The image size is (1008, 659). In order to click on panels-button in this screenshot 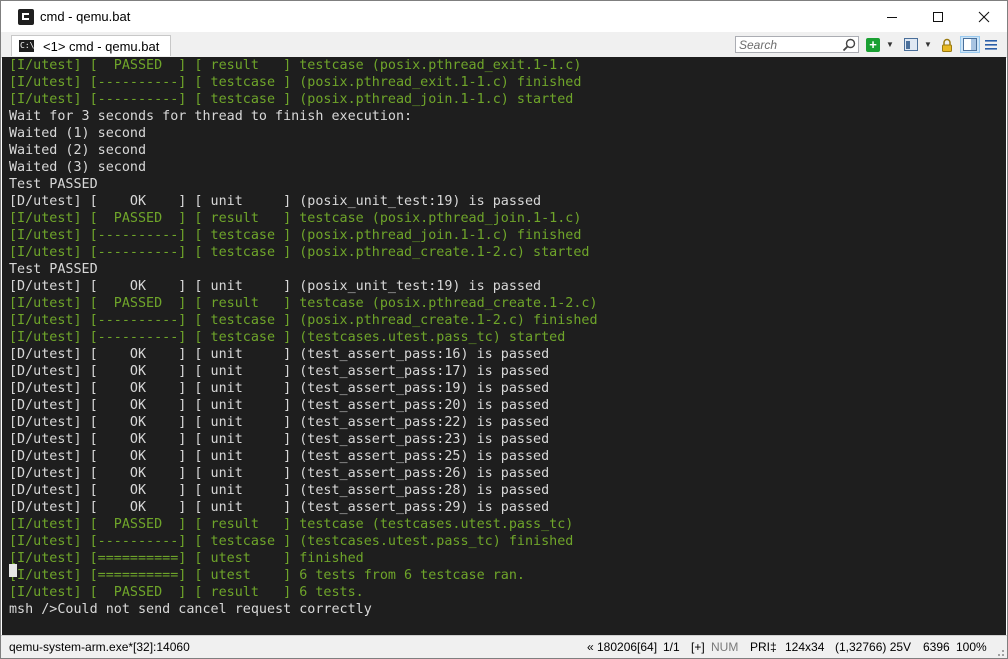, I will do `click(911, 44)`.